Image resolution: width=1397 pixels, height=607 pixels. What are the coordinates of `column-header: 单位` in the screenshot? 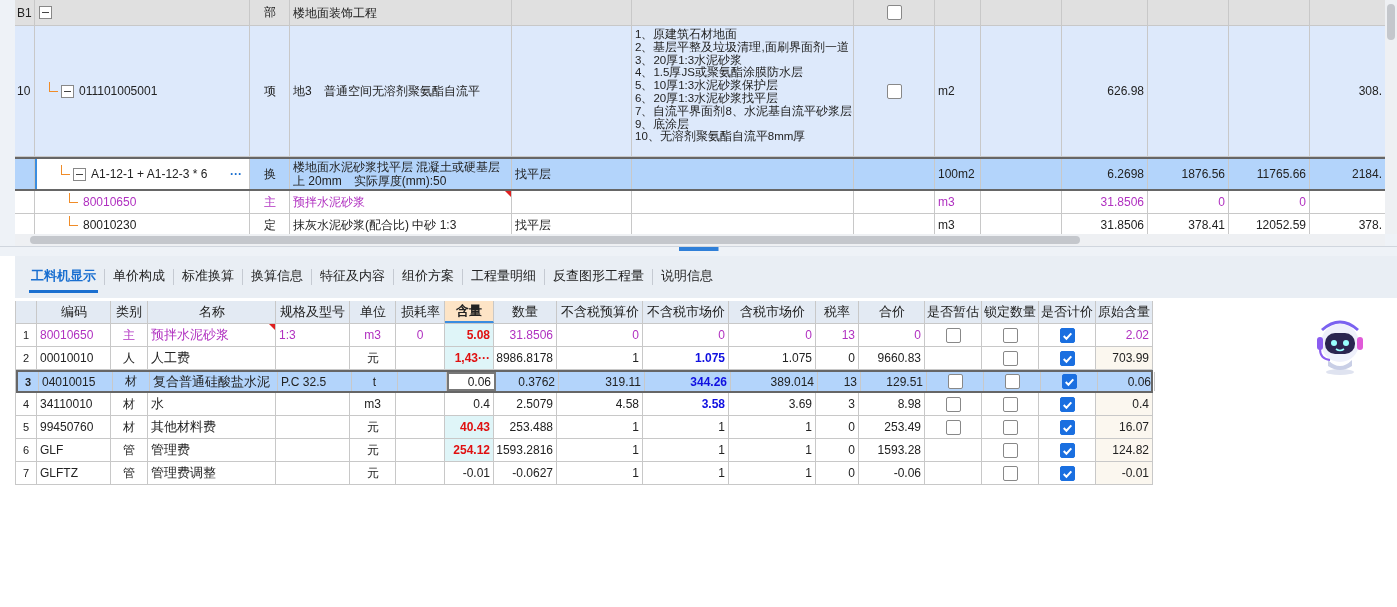 It's located at (373, 312).